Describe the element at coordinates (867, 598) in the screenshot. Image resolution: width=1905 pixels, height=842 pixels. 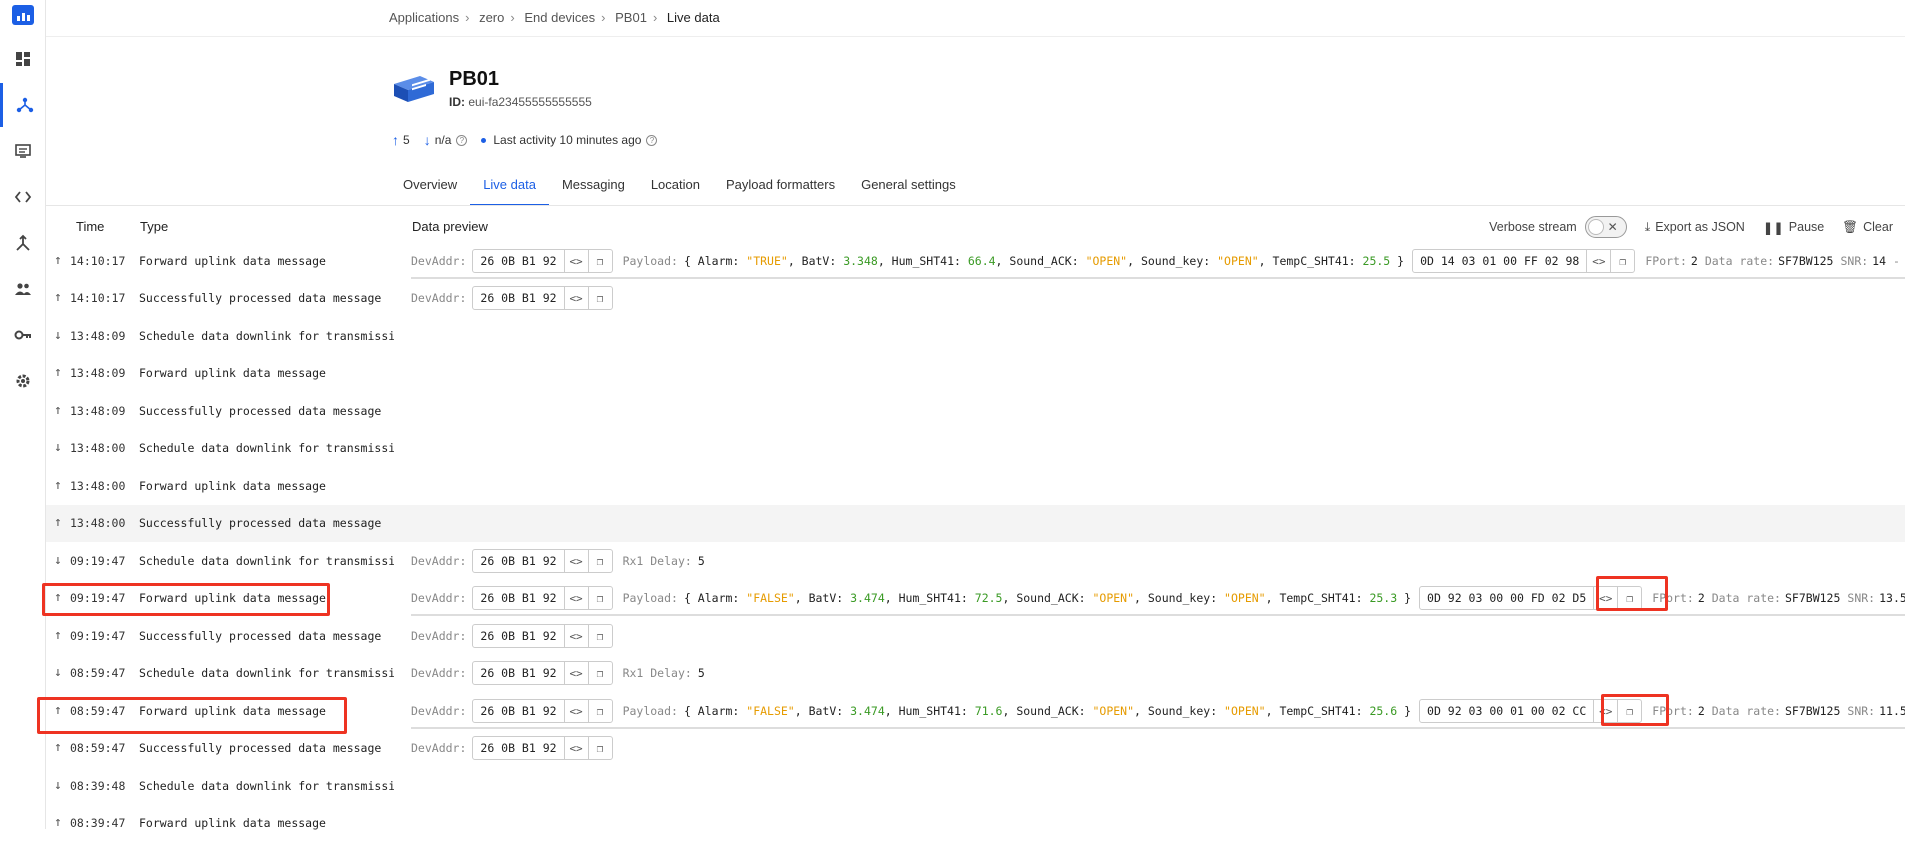
I see `payload-batv: 3.474` at that location.